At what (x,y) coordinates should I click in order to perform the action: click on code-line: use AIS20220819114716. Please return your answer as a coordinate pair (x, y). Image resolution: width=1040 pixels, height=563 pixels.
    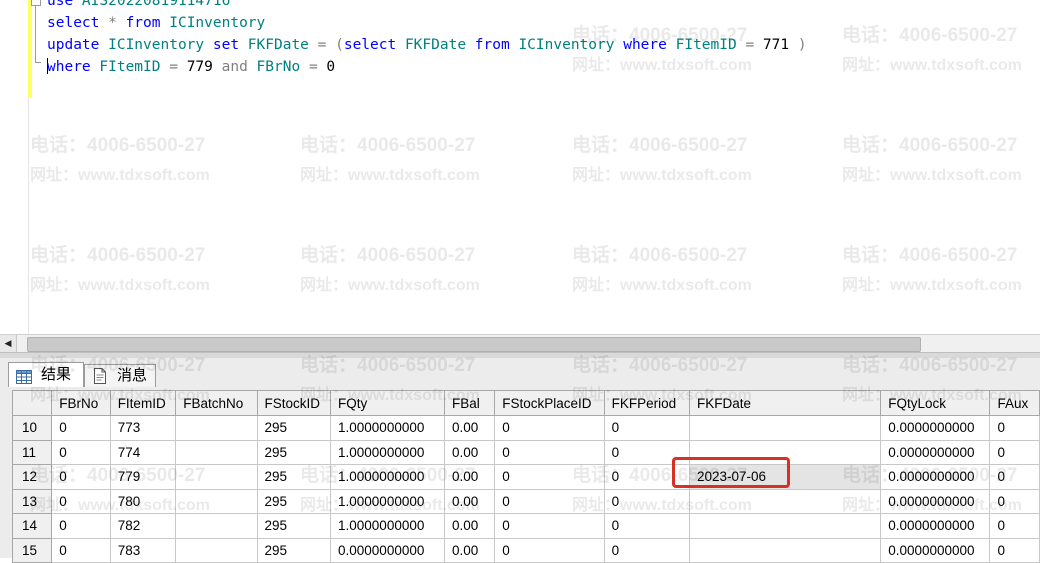
    Looking at the image, I should click on (427, 6).